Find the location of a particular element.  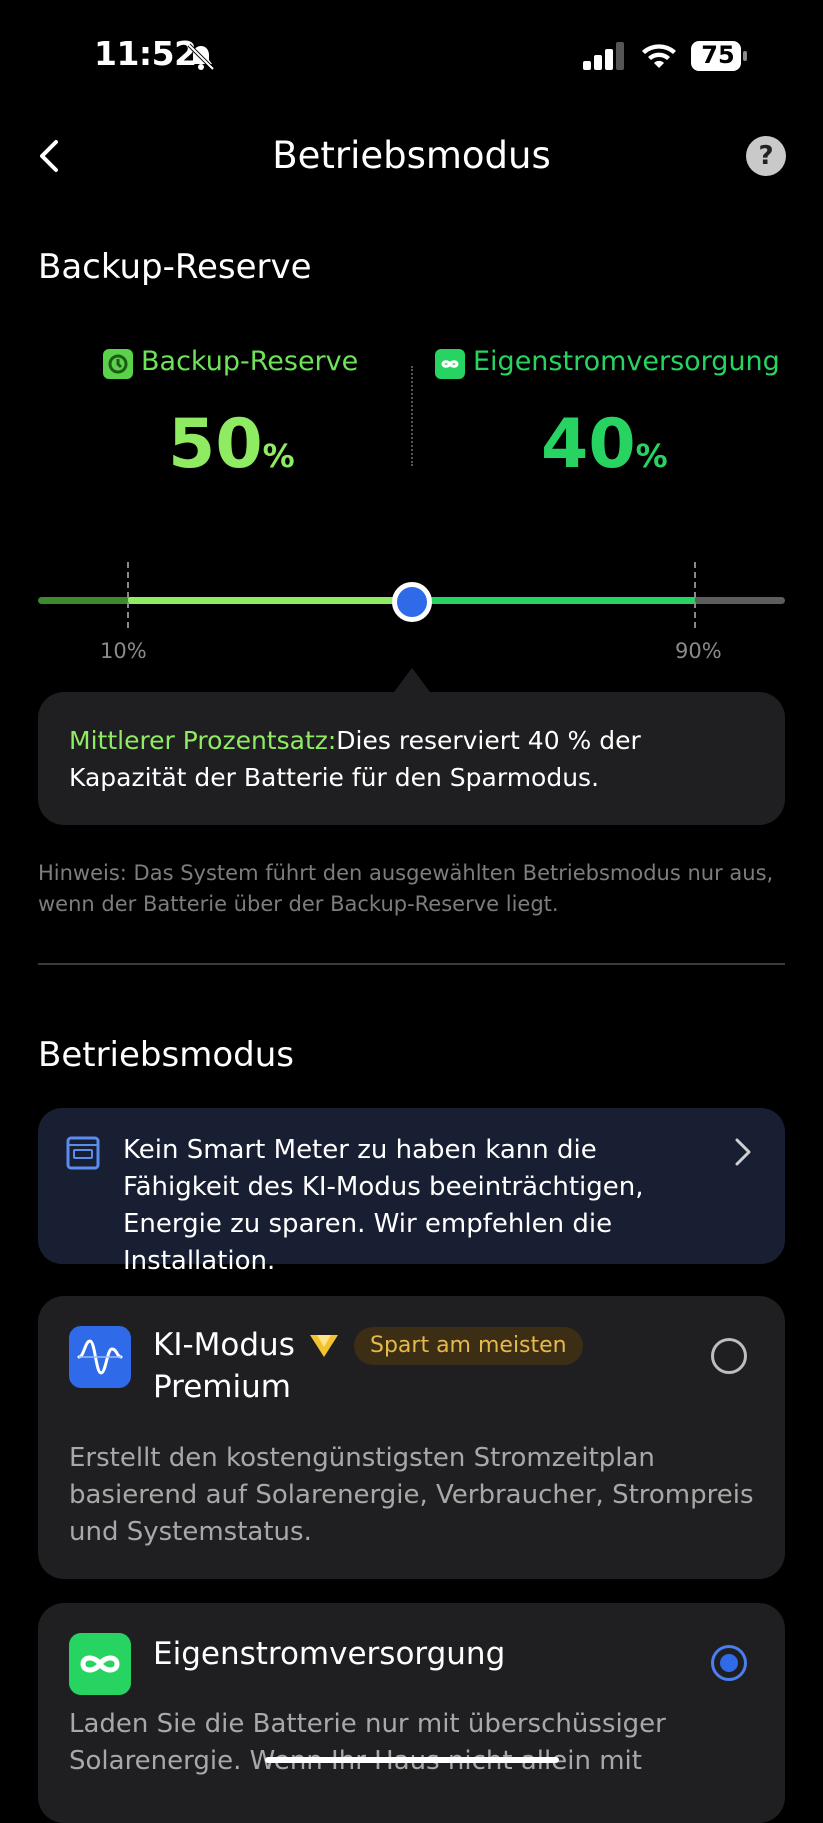

info-highlight: Mittlerer Prozentsatz: is located at coordinates (203, 740).